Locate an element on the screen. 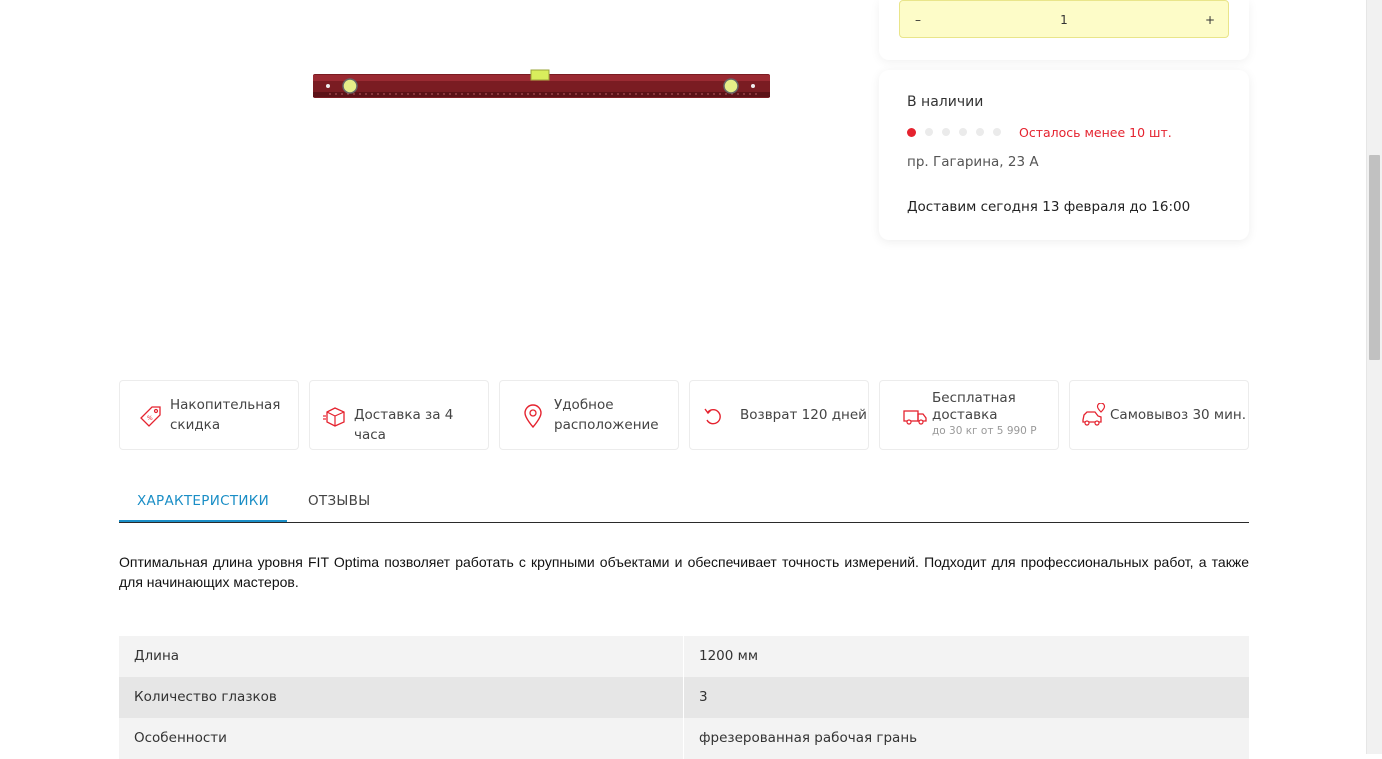 The width and height of the screenshot is (1382, 759). quantity-increase-button: + is located at coordinates (1210, 20).